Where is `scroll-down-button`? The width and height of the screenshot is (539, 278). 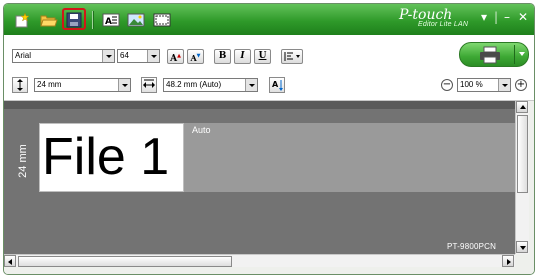
scroll-down-button is located at coordinates (522, 247).